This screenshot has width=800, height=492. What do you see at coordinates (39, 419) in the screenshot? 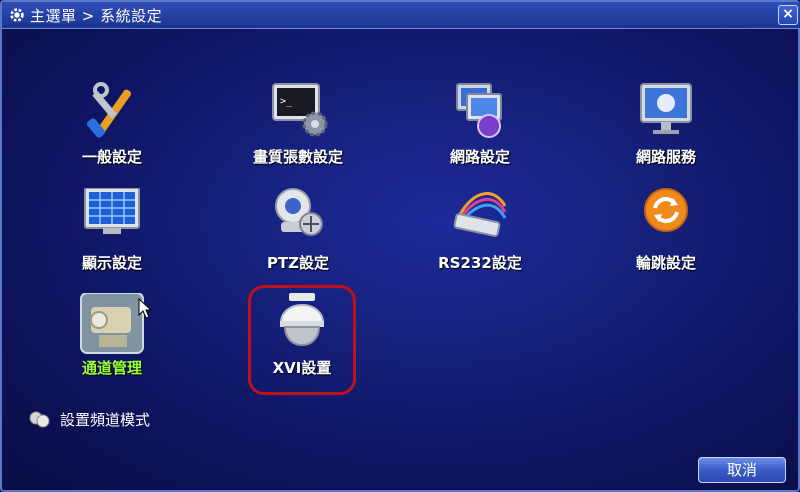
I see `cameras-icon` at bounding box center [39, 419].